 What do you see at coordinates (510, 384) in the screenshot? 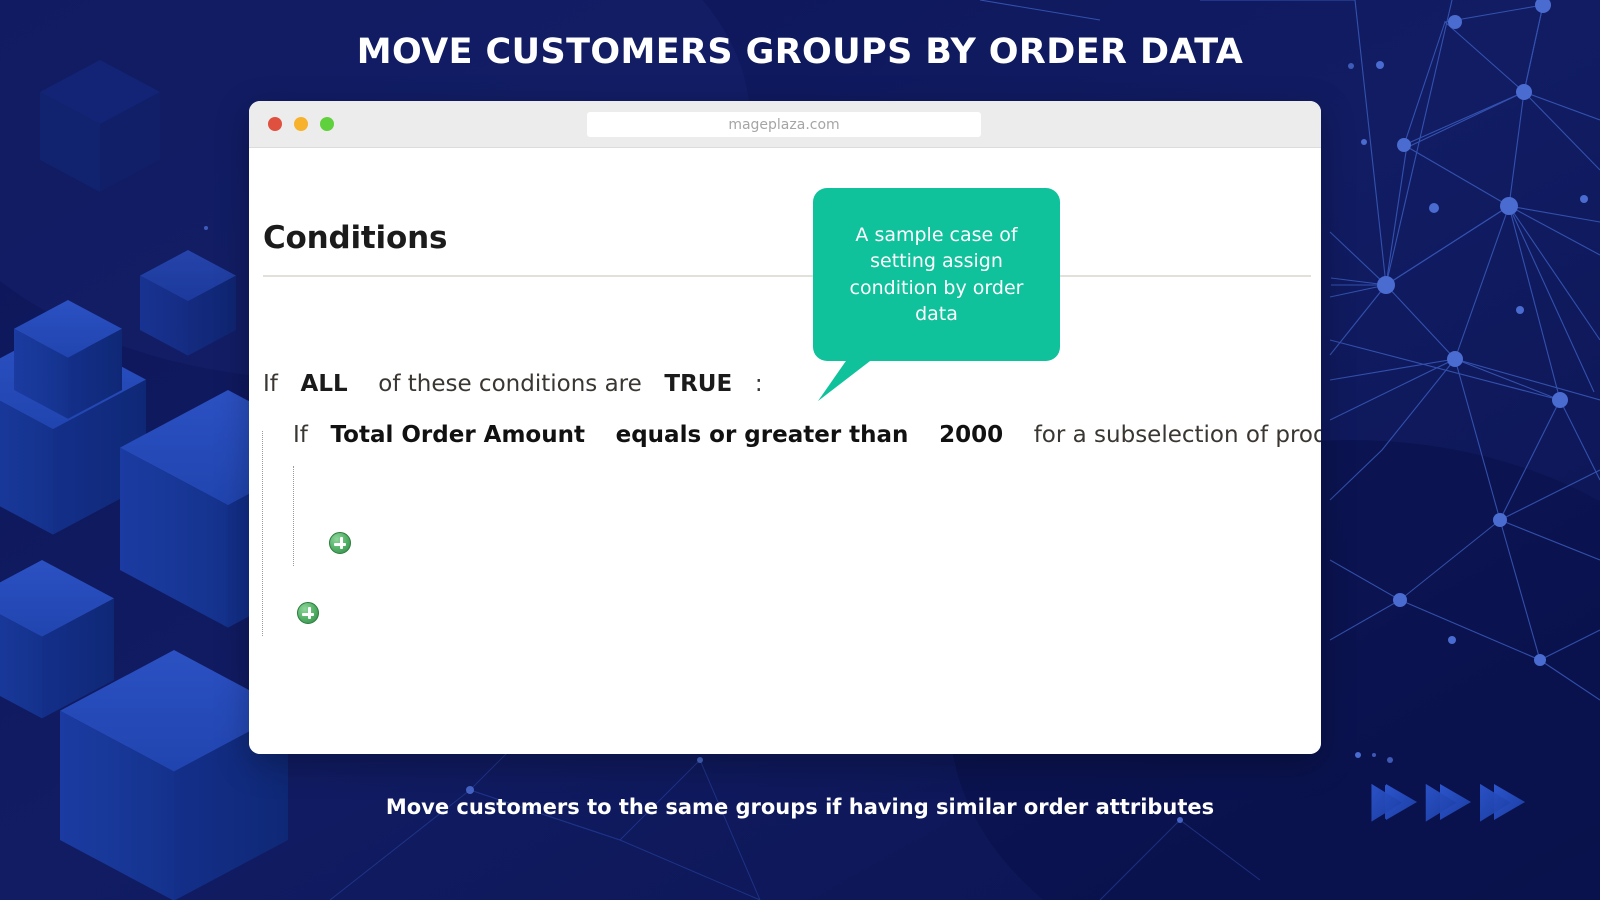
I see `root-condition-middle: of these conditions are` at bounding box center [510, 384].